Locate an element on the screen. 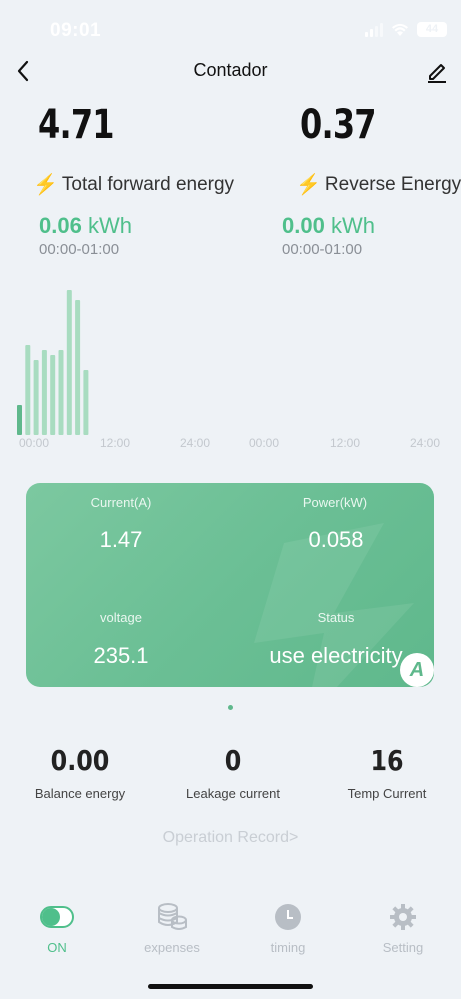  temp-current-label: Temp Current is located at coordinates (387, 793).